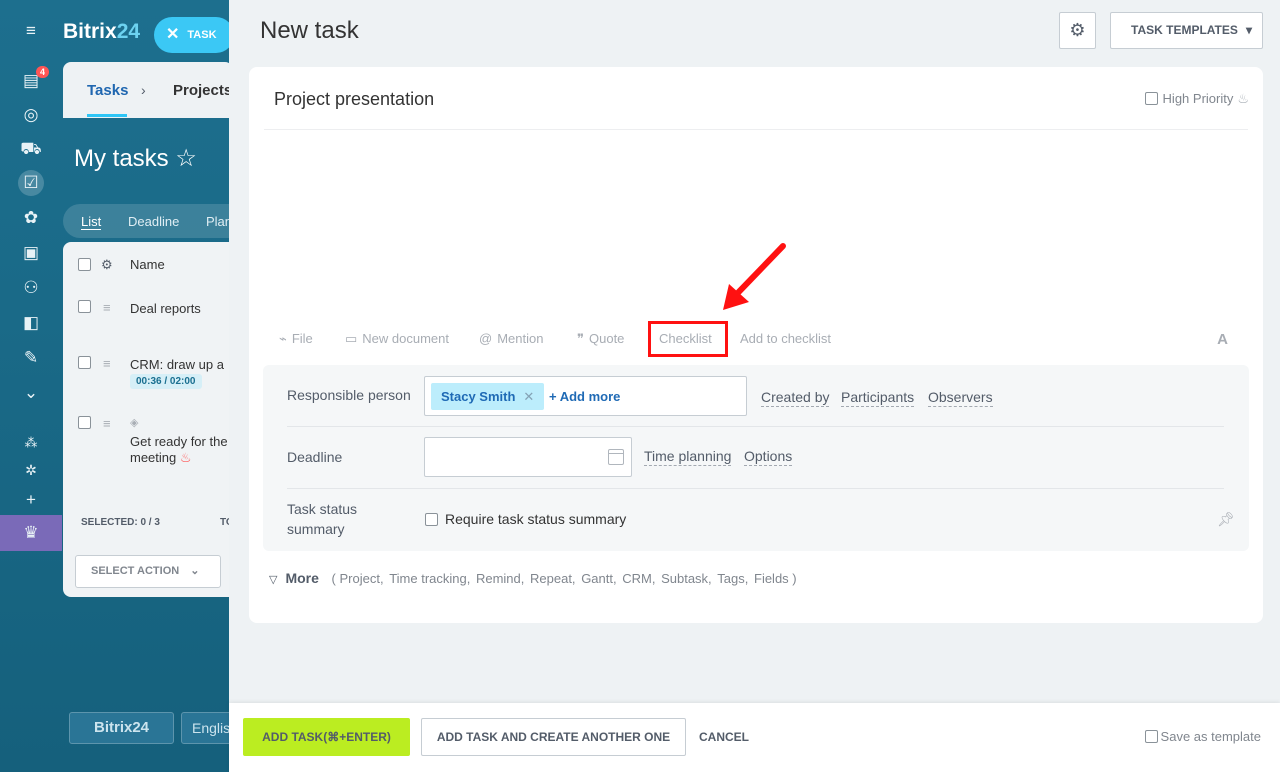 This screenshot has width=1280, height=772. I want to click on language-selector: English, so click(207, 728).